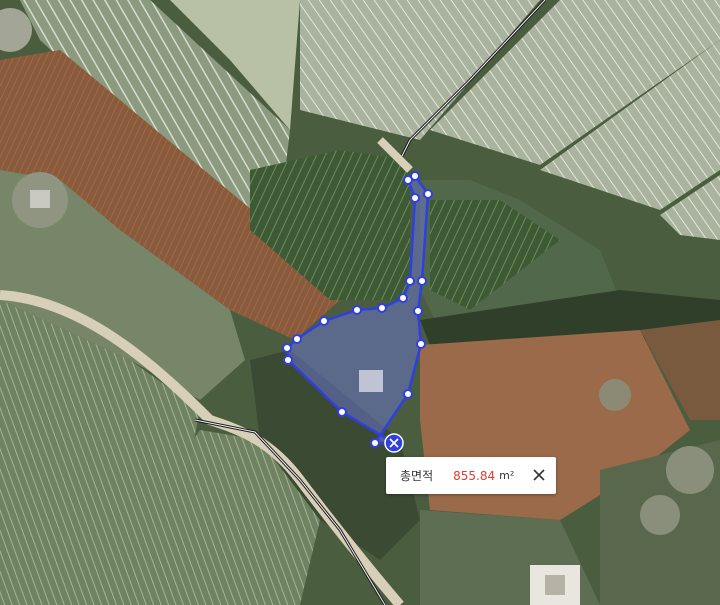 This screenshot has height=605, width=720. I want to click on total-area-label: 총면적, so click(417, 476).